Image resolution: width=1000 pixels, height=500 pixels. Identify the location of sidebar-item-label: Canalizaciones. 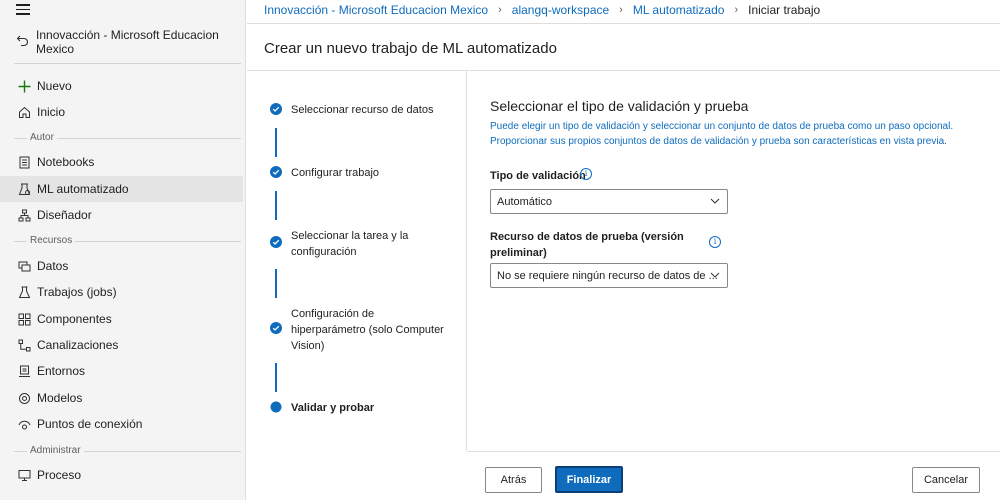
(78, 345).